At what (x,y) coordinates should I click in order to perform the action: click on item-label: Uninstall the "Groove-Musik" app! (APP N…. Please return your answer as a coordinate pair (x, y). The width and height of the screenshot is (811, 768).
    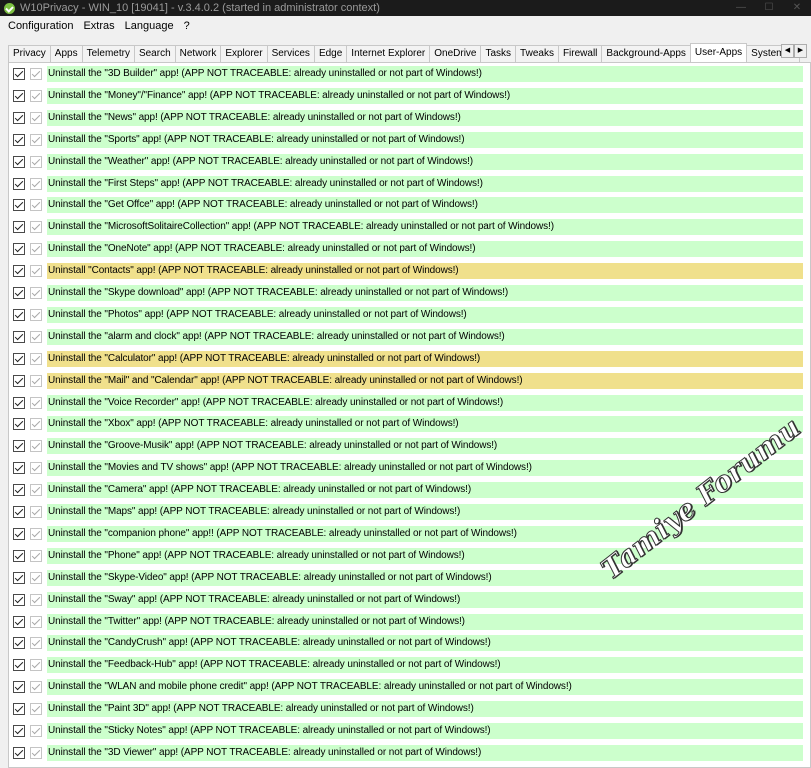
    Looking at the image, I should click on (425, 446).